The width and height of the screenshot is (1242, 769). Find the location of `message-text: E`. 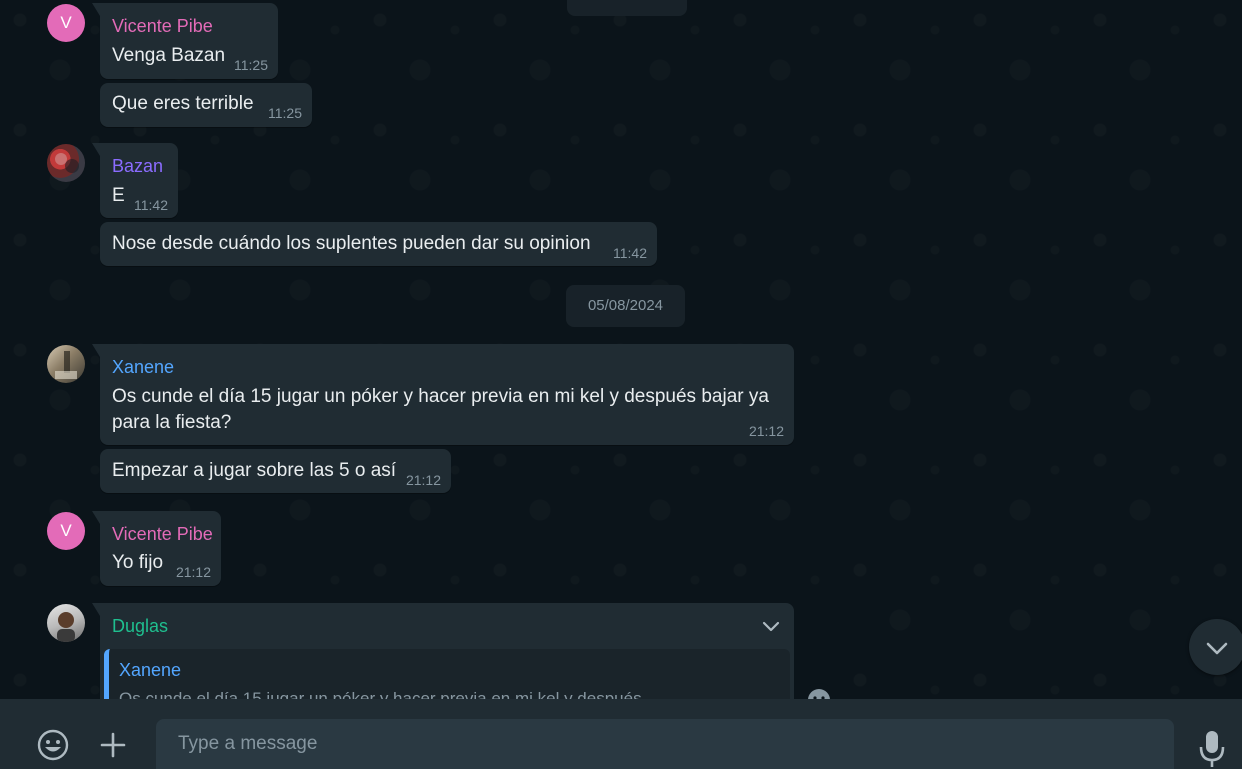

message-text: E is located at coordinates (118, 195).